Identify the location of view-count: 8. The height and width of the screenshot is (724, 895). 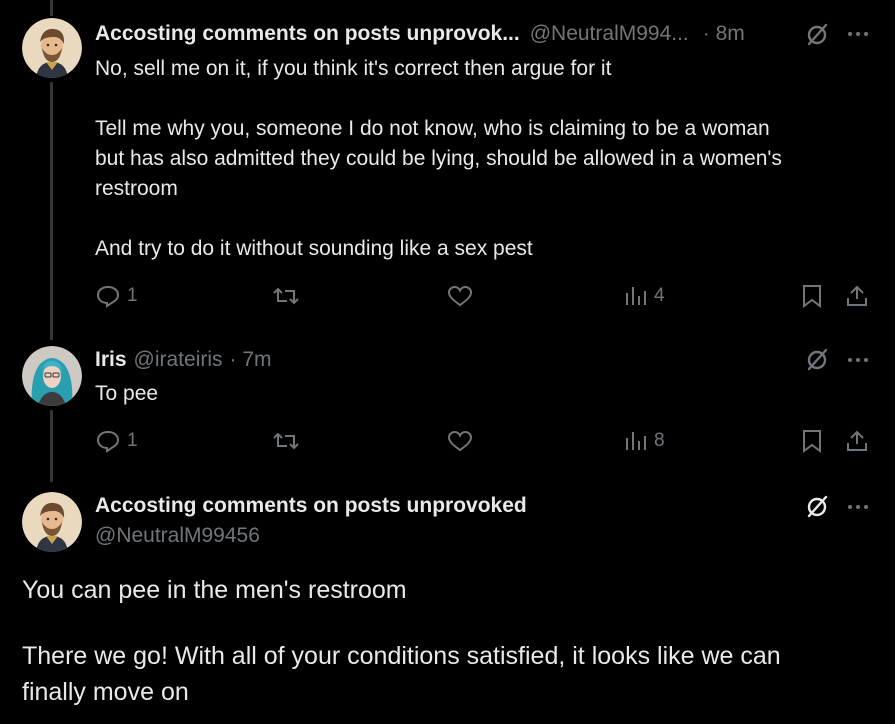
(659, 440).